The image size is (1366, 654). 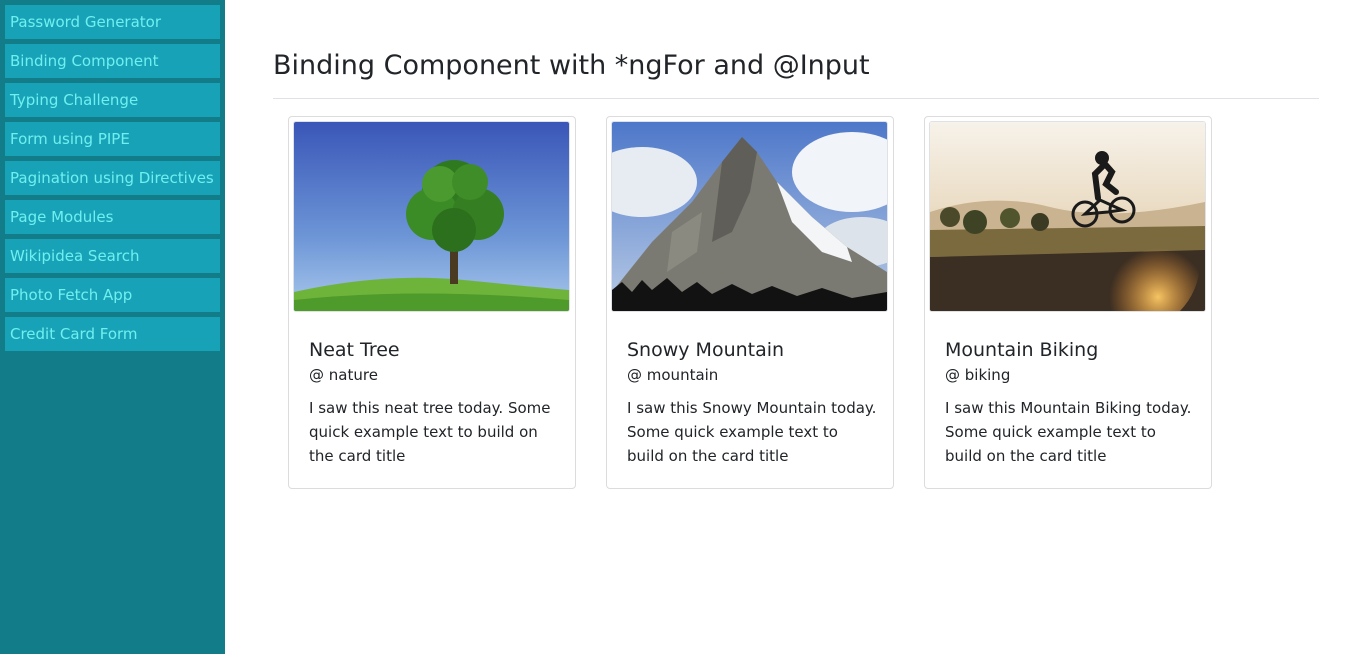 I want to click on page-title: Binding Component with *ngFor and @Input, so click(x=571, y=65).